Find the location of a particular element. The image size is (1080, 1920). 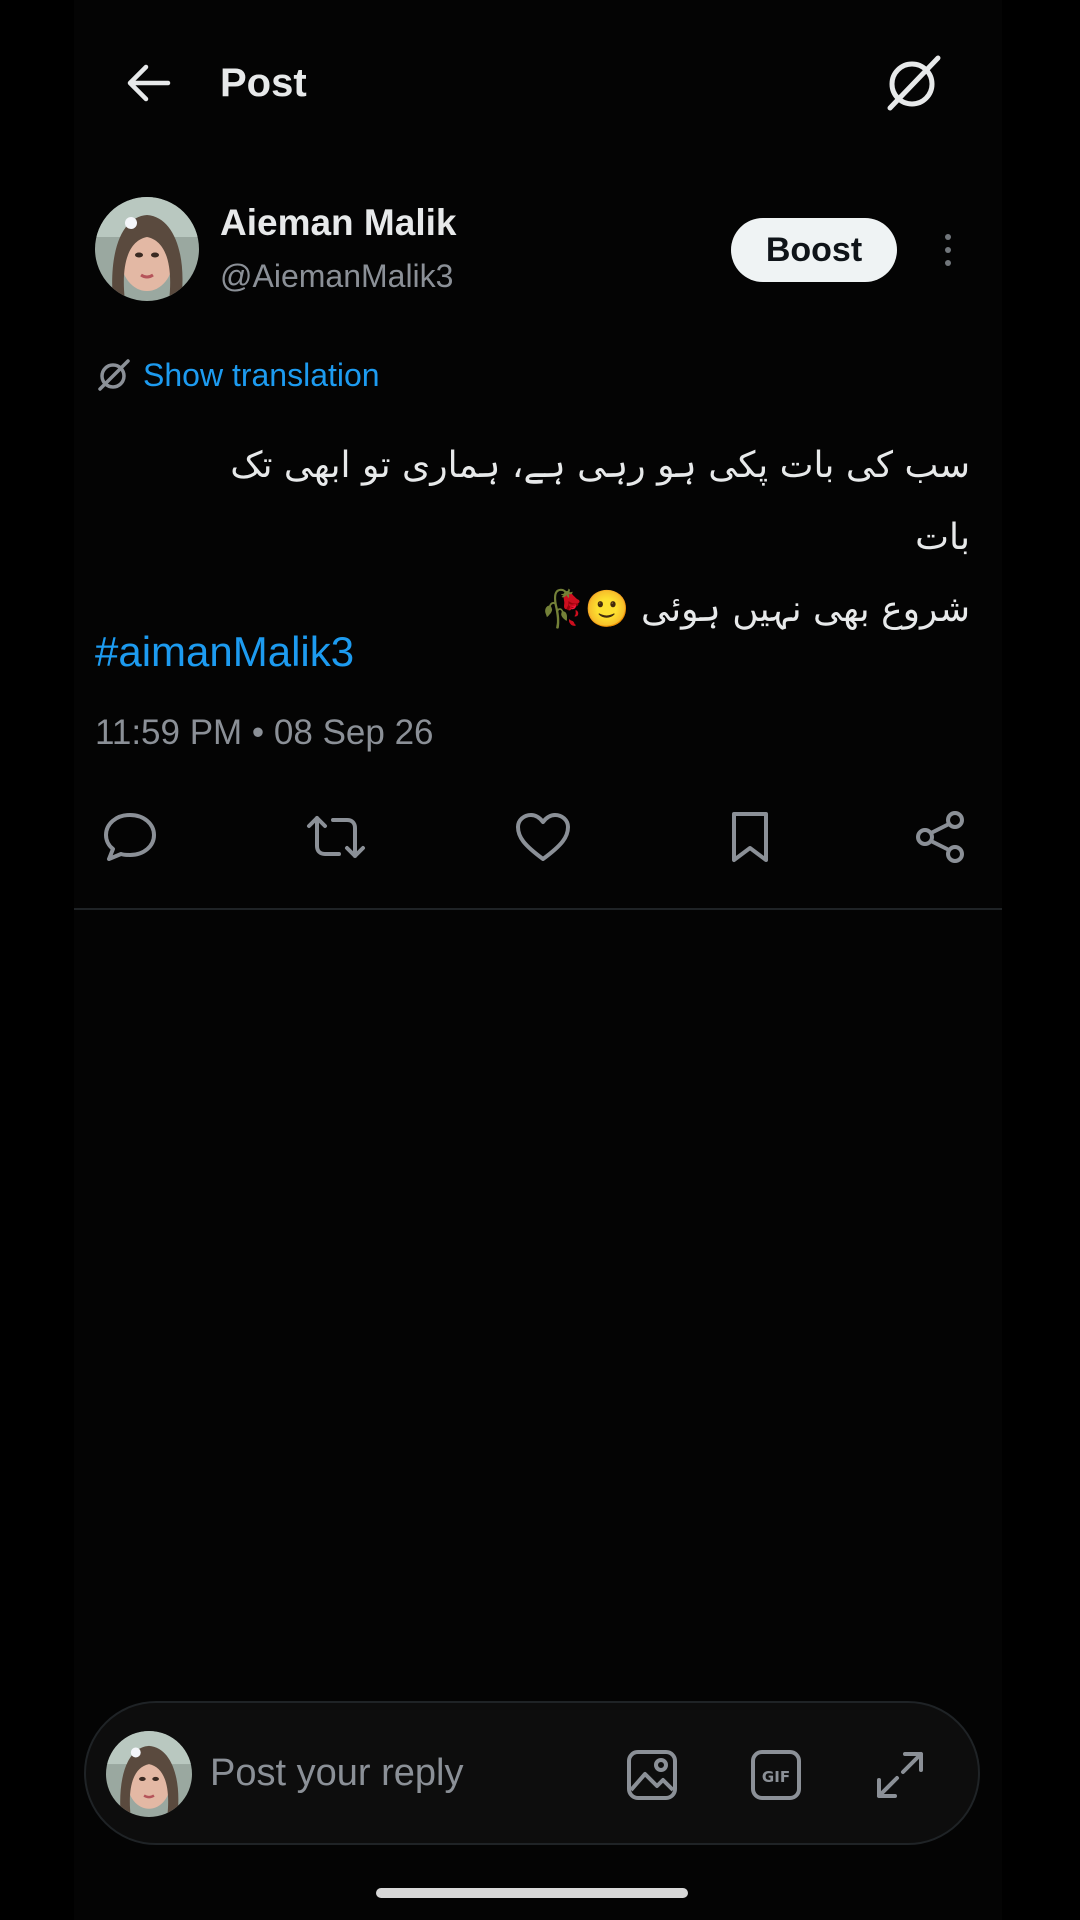

page-title: Post is located at coordinates (263, 83).